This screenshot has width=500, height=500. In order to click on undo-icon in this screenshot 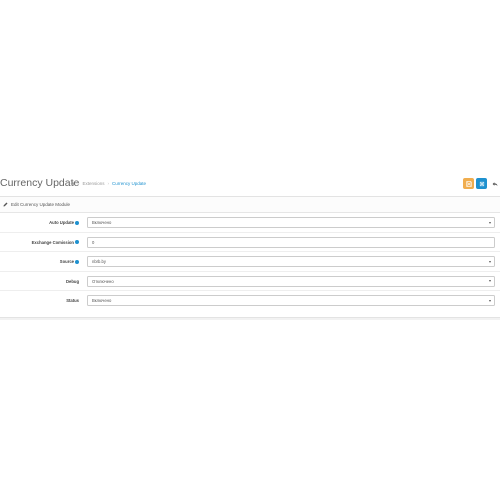, I will do `click(494, 183)`.